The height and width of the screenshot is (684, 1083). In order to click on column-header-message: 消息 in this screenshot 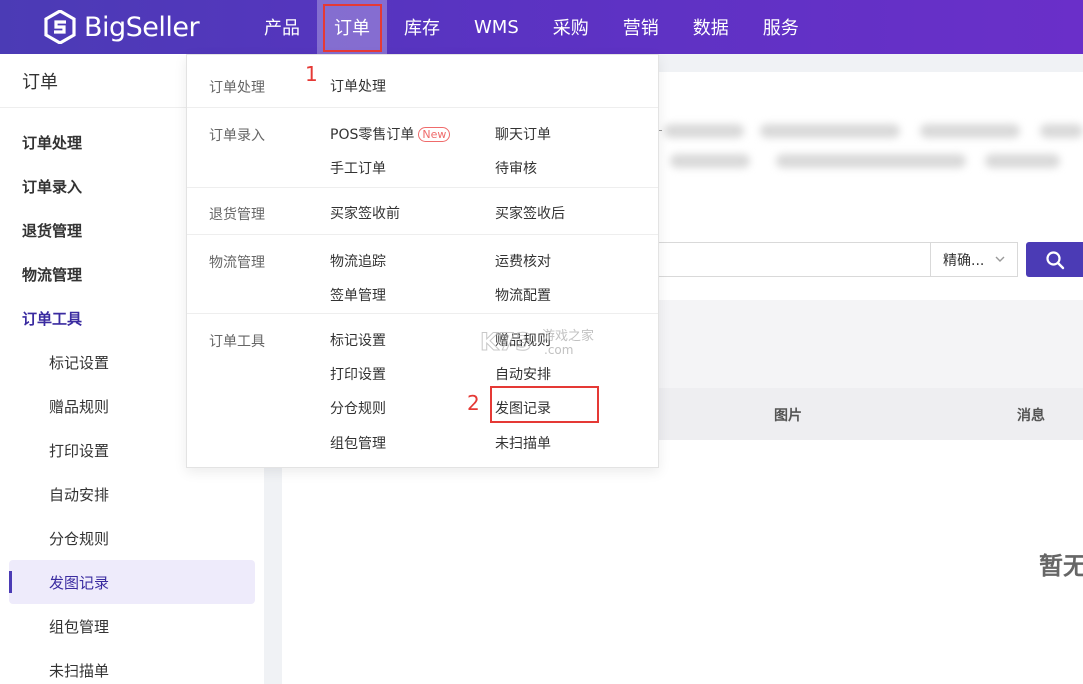, I will do `click(1031, 416)`.